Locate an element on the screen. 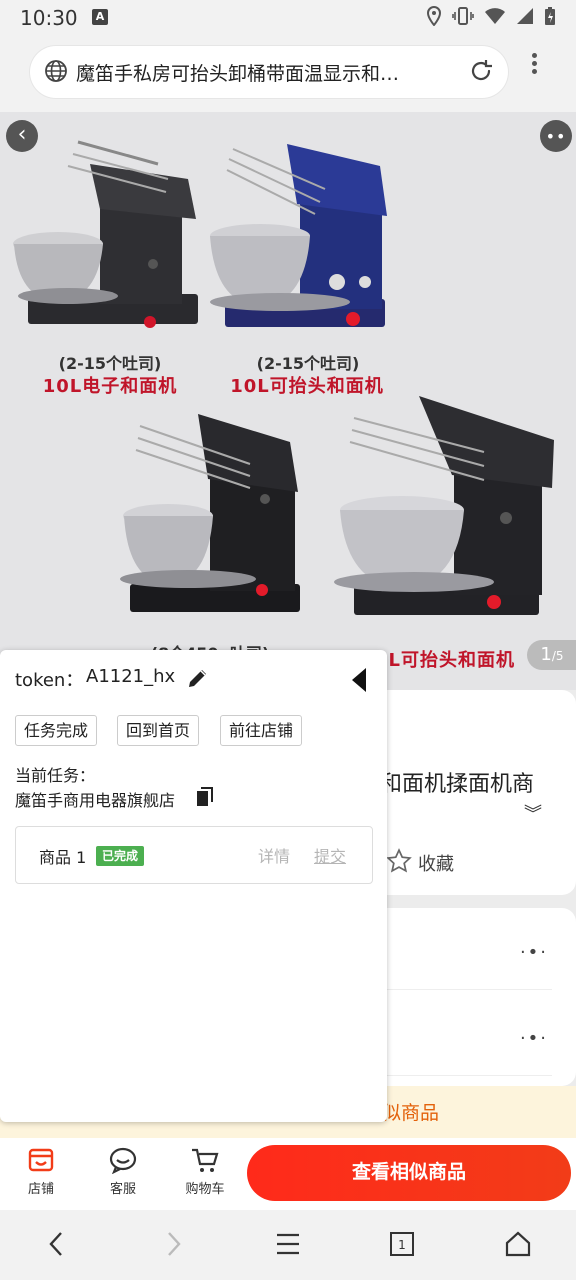 Image resolution: width=576 pixels, height=1280 pixels. tabs-icon: 1 is located at coordinates (402, 1244).